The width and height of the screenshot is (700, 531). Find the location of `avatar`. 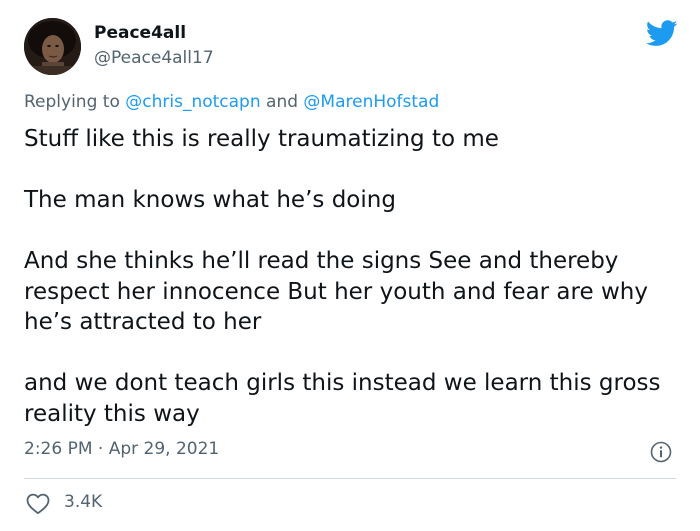

avatar is located at coordinates (52, 46).